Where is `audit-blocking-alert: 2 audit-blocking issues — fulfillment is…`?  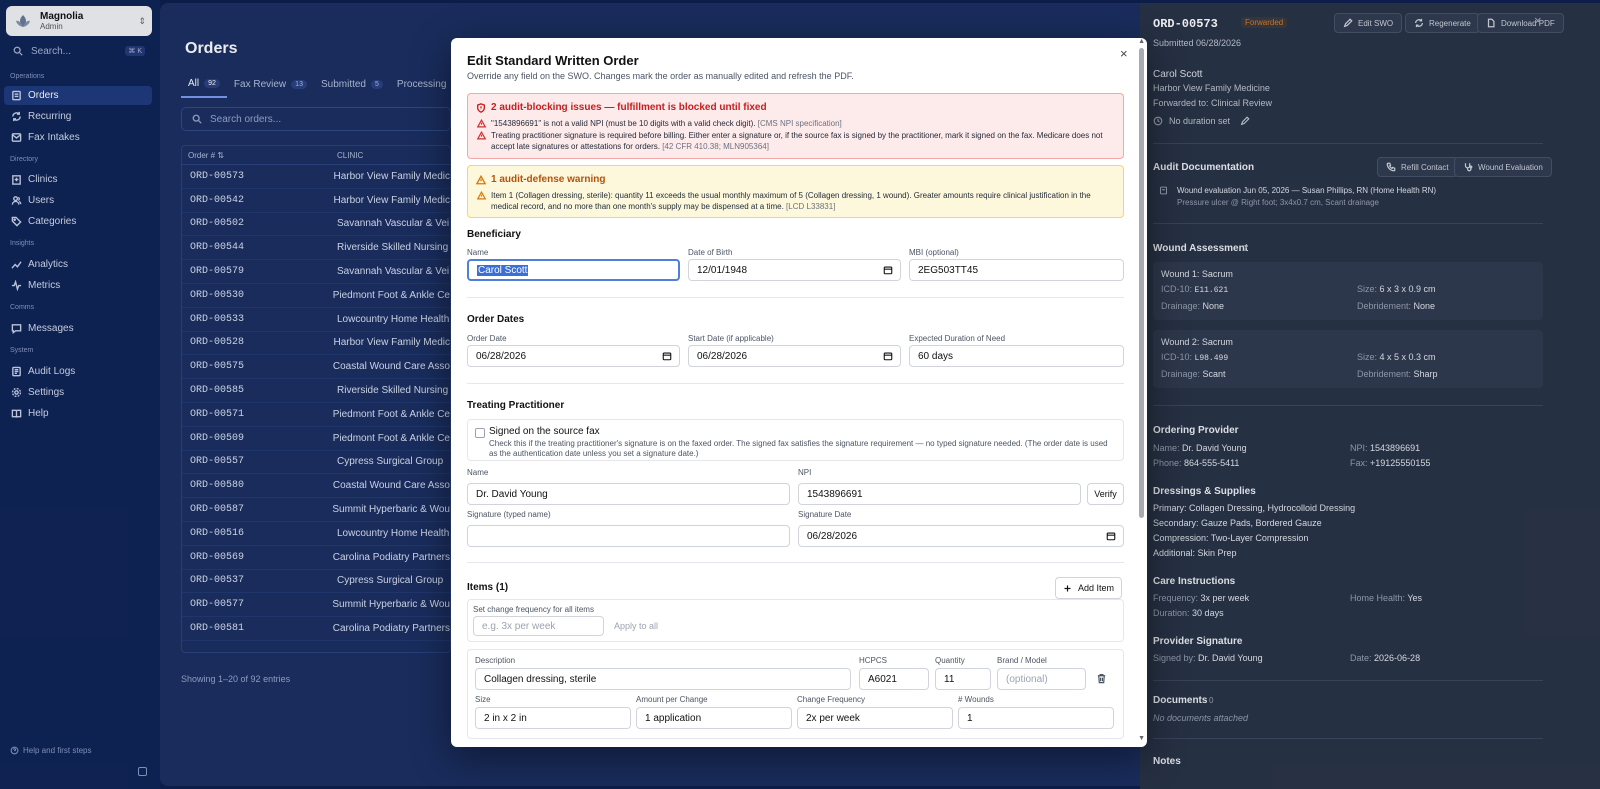 audit-blocking-alert: 2 audit-blocking issues — fulfillment is… is located at coordinates (795, 126).